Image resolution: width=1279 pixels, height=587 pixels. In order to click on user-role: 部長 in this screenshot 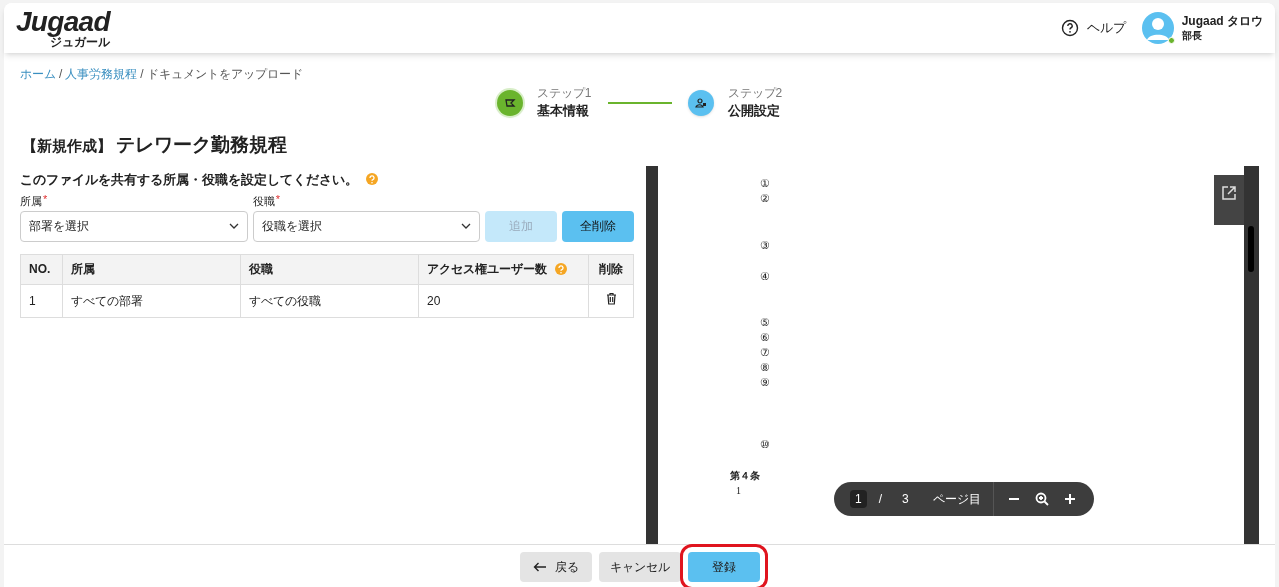, I will do `click(1192, 36)`.